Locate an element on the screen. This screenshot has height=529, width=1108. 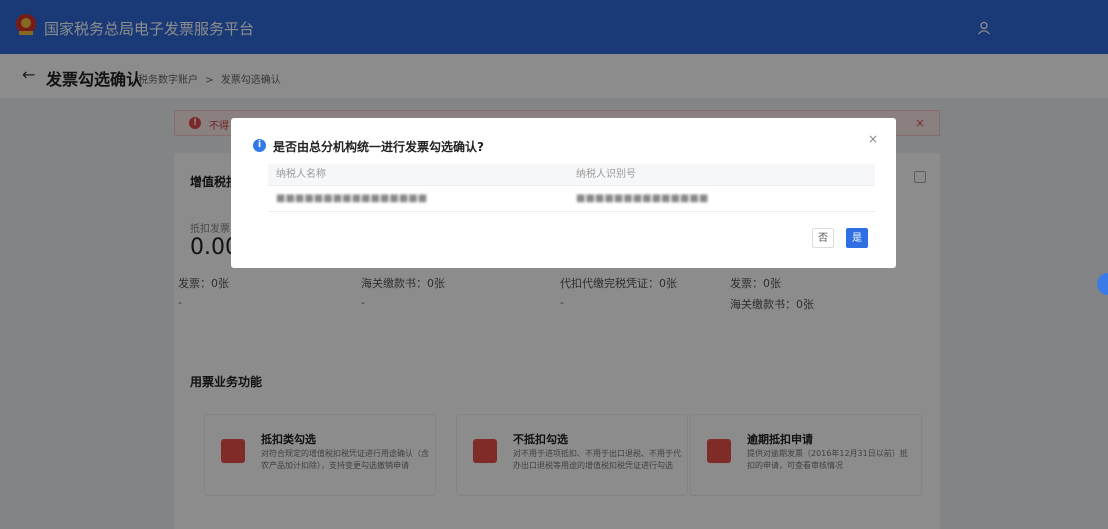
column-header-tax-id: 纳税人识别号 is located at coordinates (606, 174).